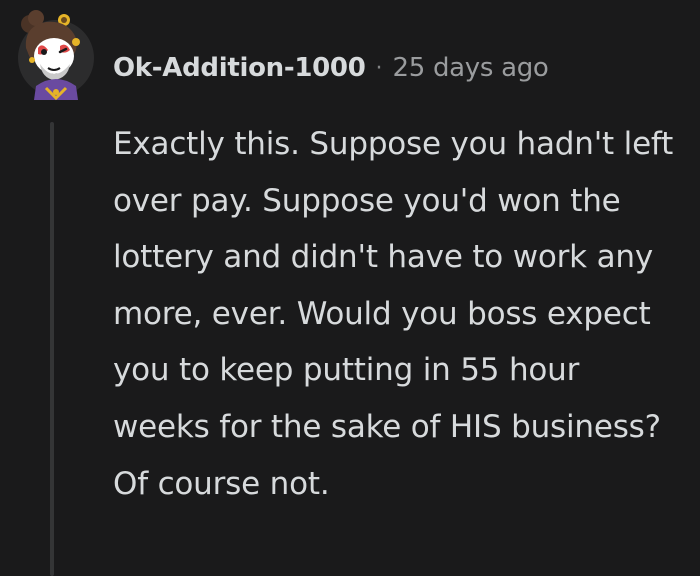 The height and width of the screenshot is (576, 700). Describe the element at coordinates (471, 68) in the screenshot. I see `timestamp: 25 days ago` at that location.